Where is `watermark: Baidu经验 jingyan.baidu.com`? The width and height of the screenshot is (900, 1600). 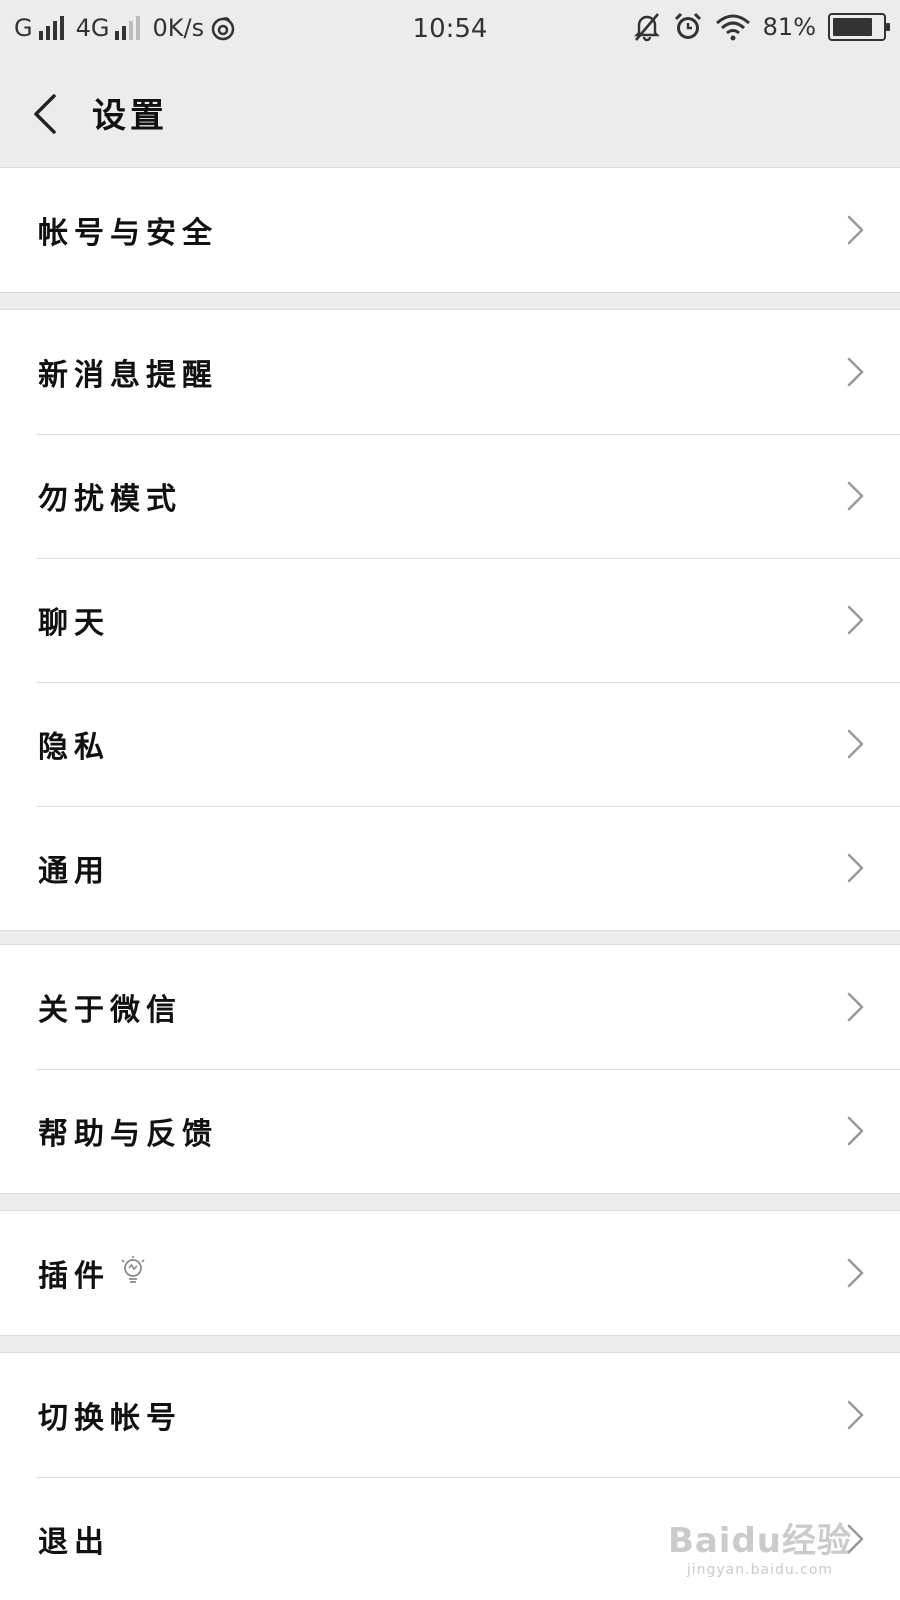 watermark: Baidu经验 jingyan.baidu.com is located at coordinates (760, 1545).